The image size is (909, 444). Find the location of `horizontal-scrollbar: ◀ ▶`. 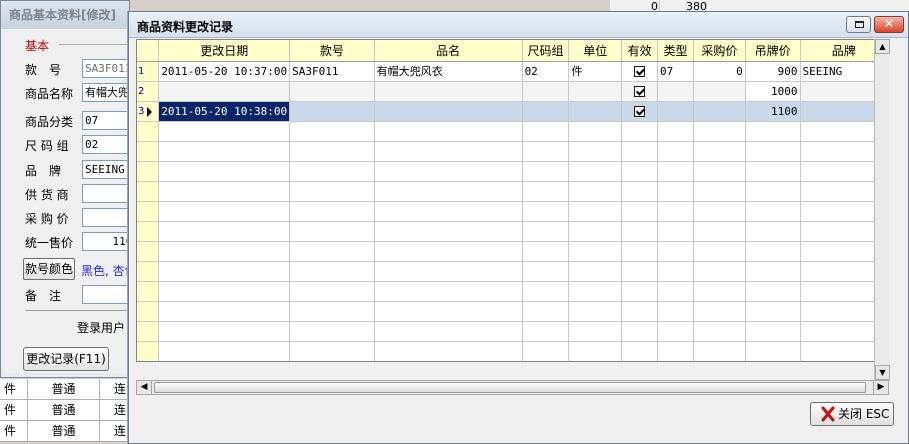

horizontal-scrollbar: ◀ ▶ is located at coordinates (512, 387).